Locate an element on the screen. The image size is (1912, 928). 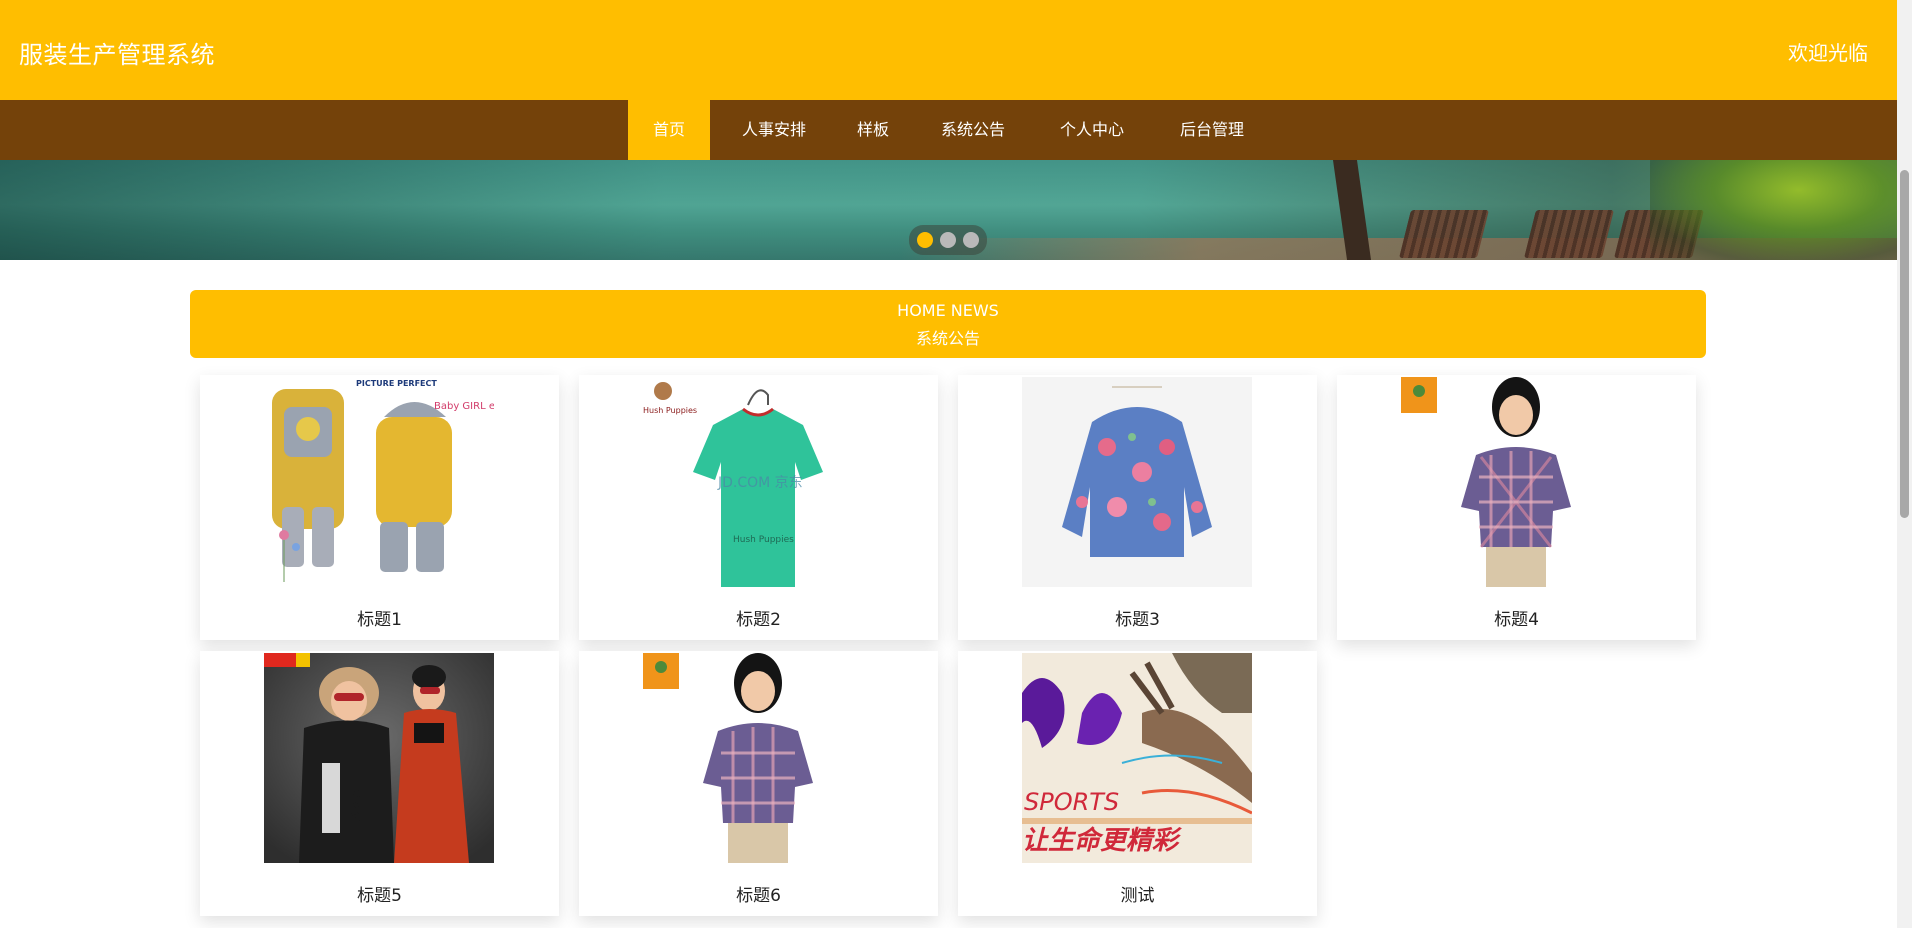
nav-item-profile: 个人中心 is located at coordinates (1092, 130).